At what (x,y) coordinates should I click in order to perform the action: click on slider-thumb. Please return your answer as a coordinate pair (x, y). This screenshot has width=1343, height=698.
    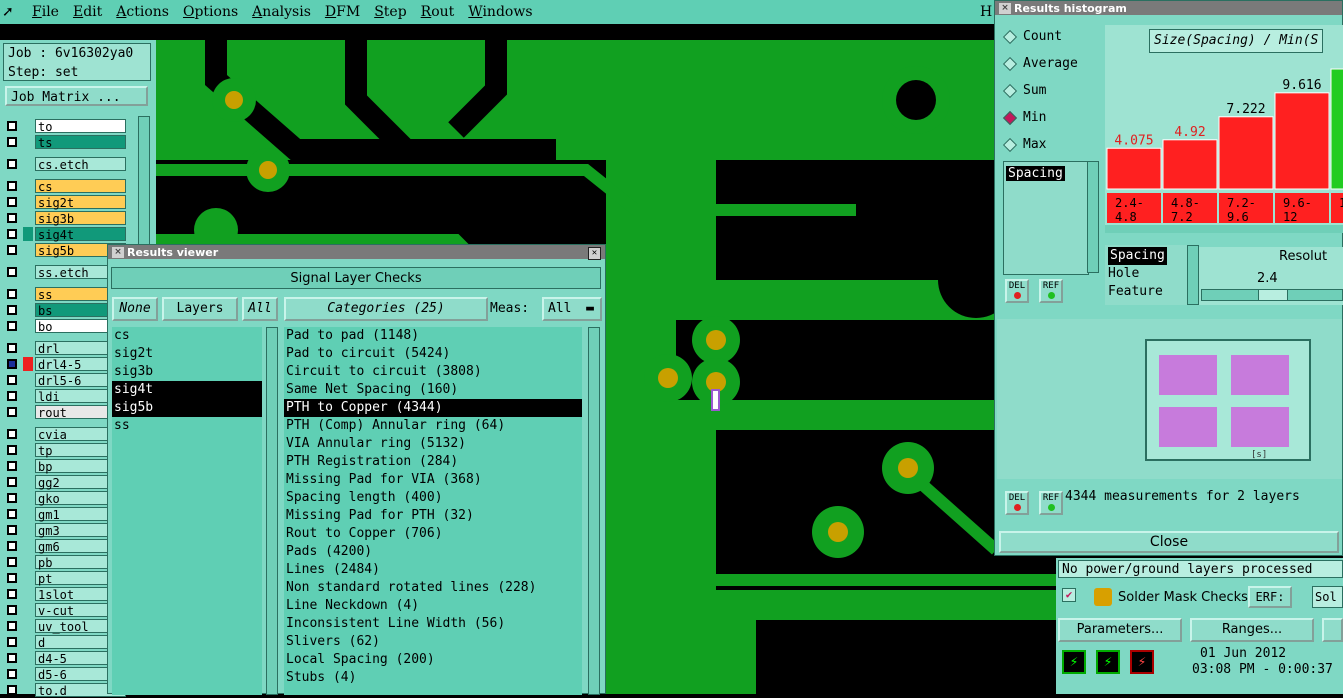
    Looking at the image, I should click on (1273, 295).